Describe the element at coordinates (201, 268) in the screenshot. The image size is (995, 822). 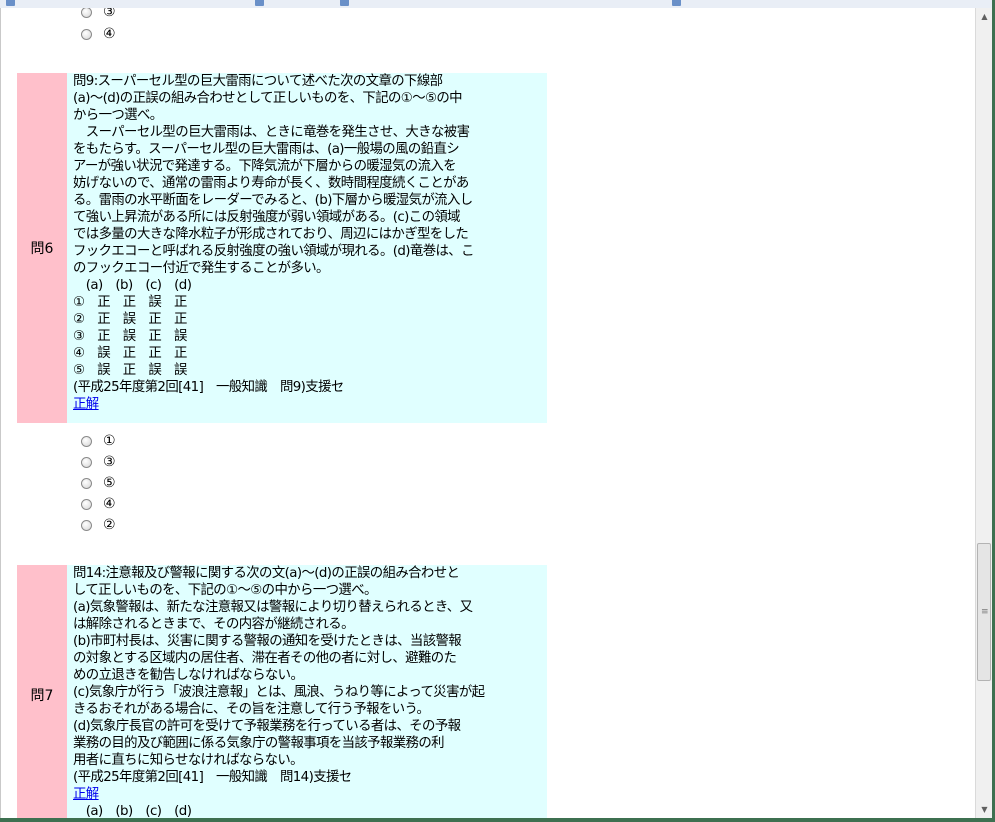
I see `text-line: のフックエコー付近で発生することが多い。` at that location.